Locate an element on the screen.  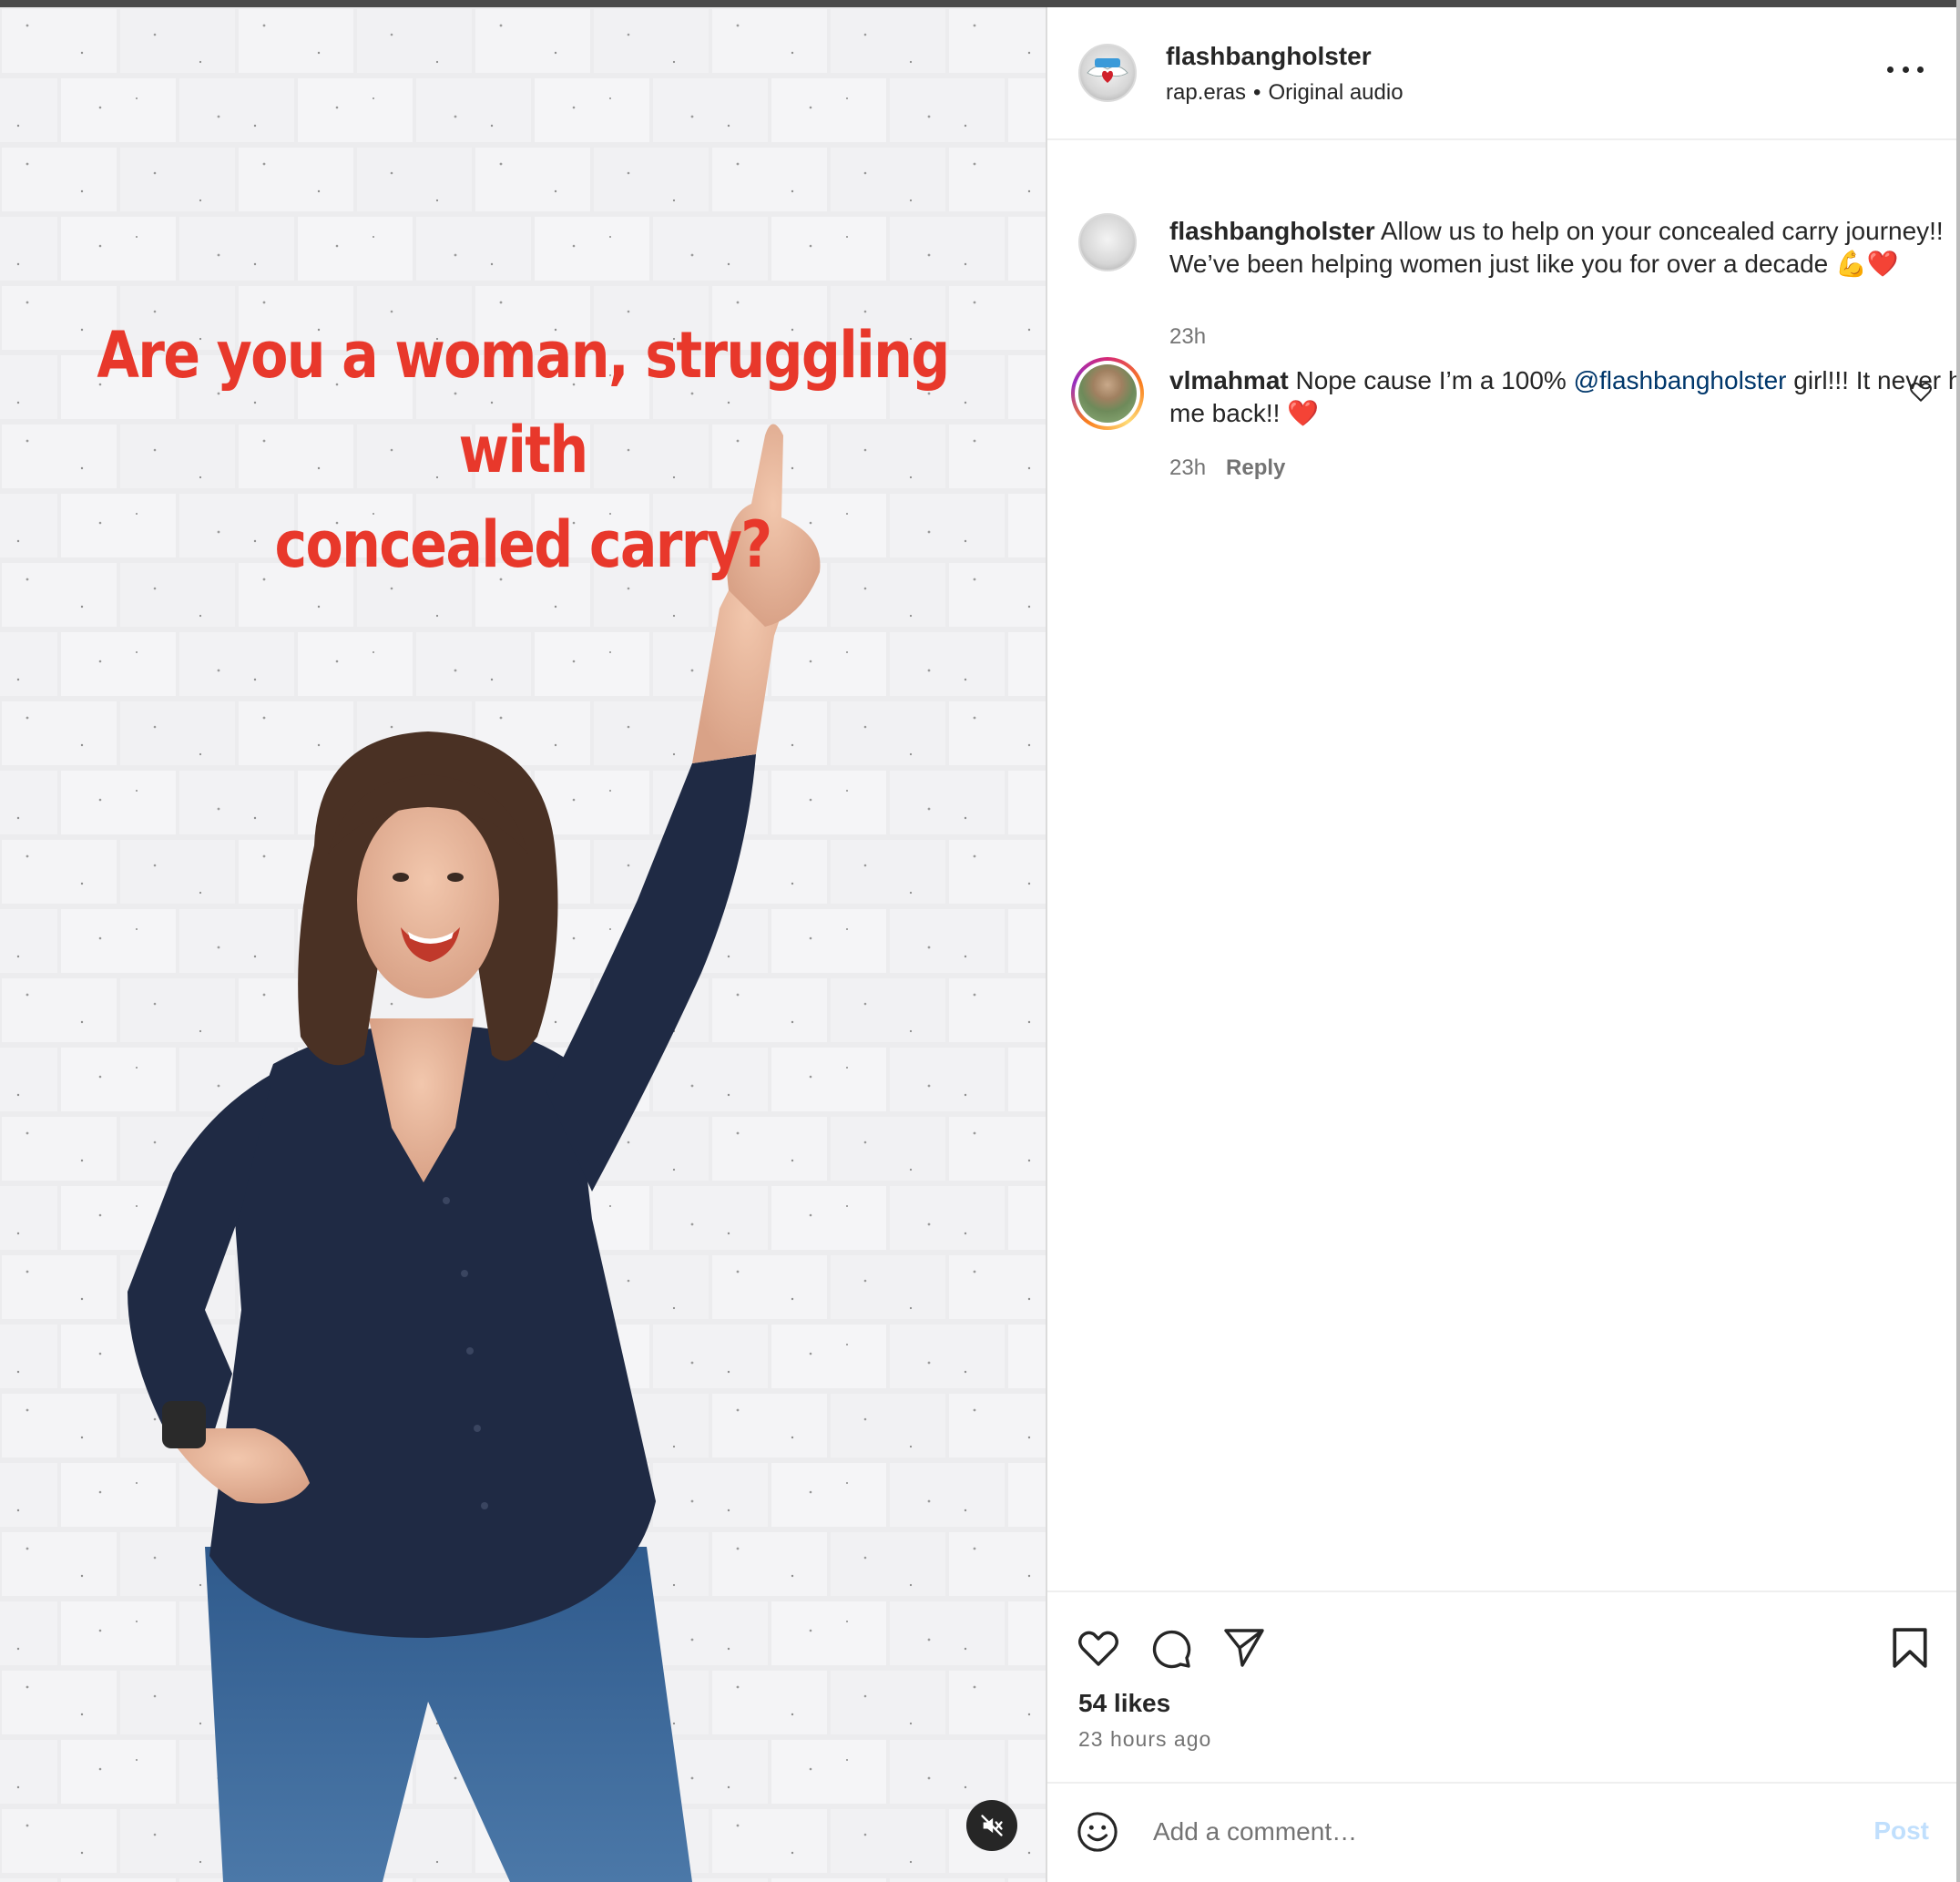
like-button is located at coordinates (1099, 1650).